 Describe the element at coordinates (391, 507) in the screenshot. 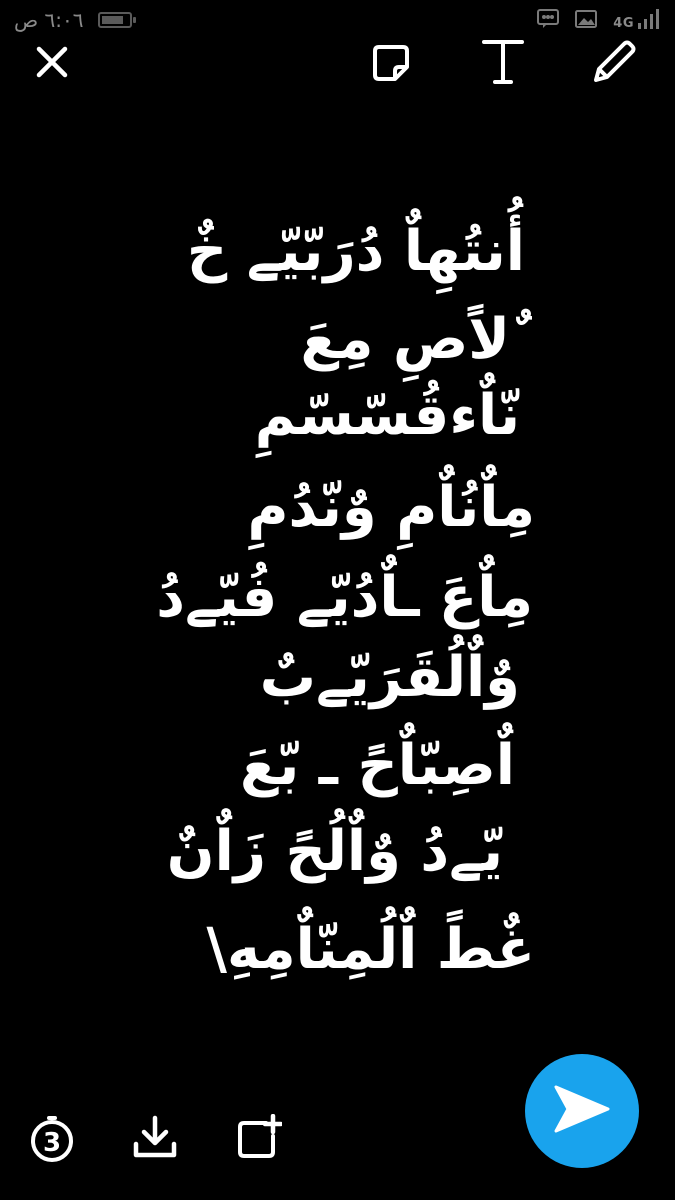

I see `caption-line-4: مِاٌنُاٌمِ وٌنّدُمِ` at that location.